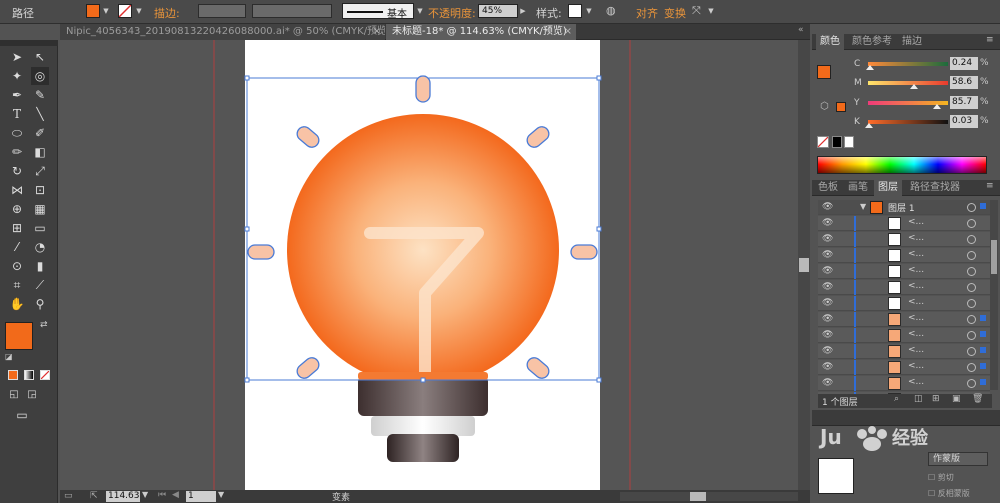 The image size is (1000, 503). Describe the element at coordinates (17, 171) in the screenshot. I see `rotate-tool-icon: ↻` at that location.